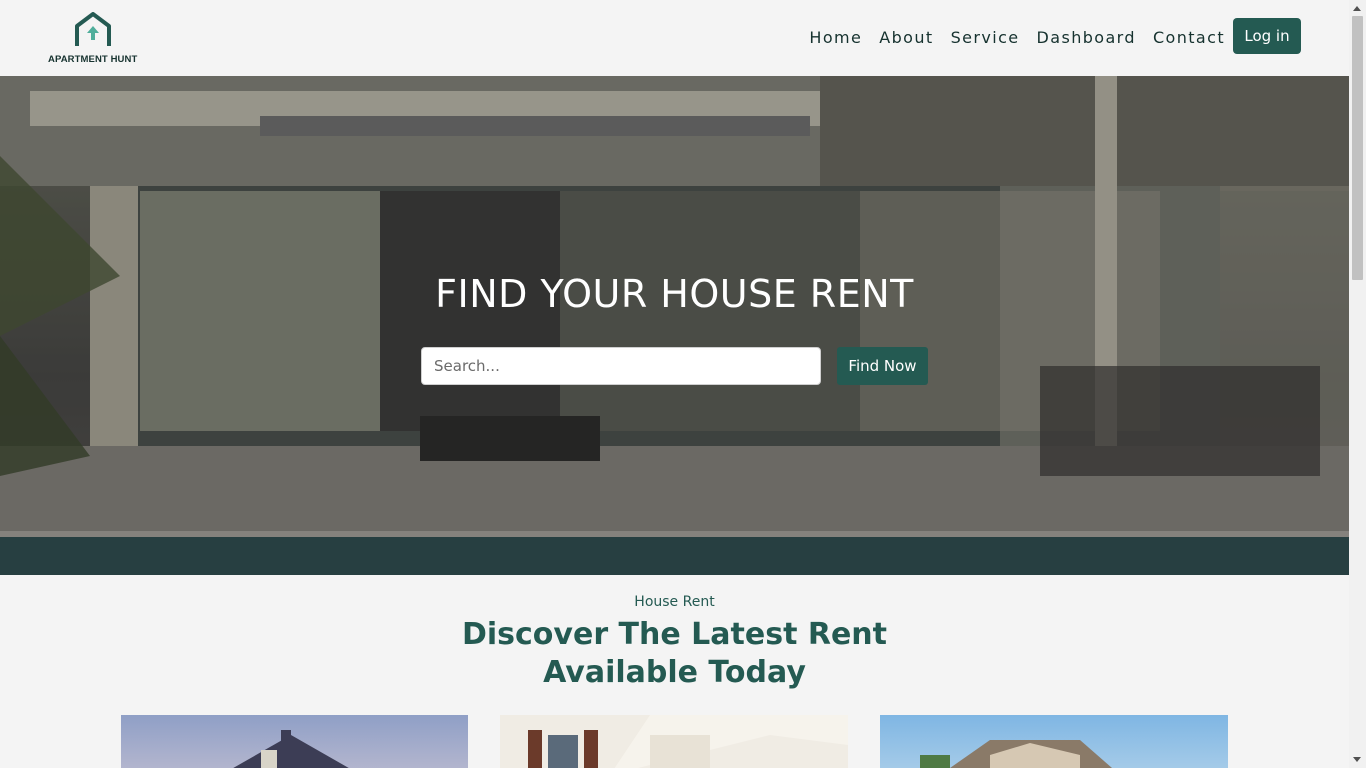  I want to click on house-logo-icon, so click(93, 29).